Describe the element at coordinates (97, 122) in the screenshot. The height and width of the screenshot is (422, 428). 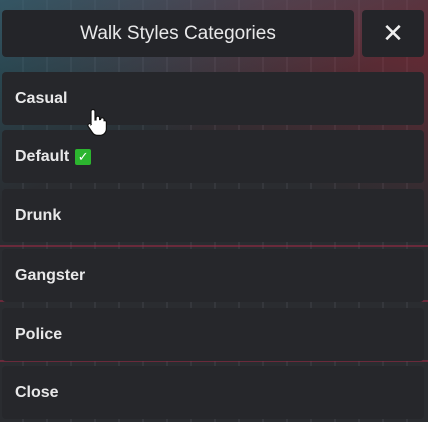
I see `hand-pointer-icon` at that location.